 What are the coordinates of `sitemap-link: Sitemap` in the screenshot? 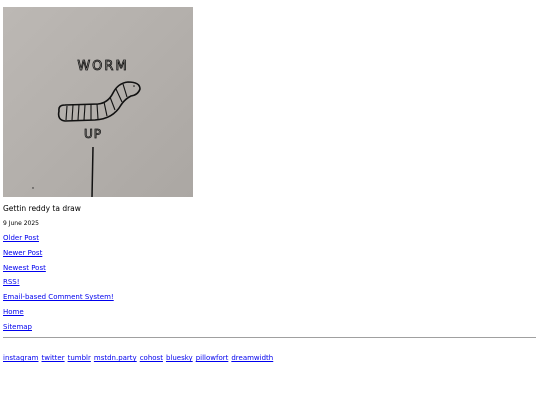 It's located at (17, 327).